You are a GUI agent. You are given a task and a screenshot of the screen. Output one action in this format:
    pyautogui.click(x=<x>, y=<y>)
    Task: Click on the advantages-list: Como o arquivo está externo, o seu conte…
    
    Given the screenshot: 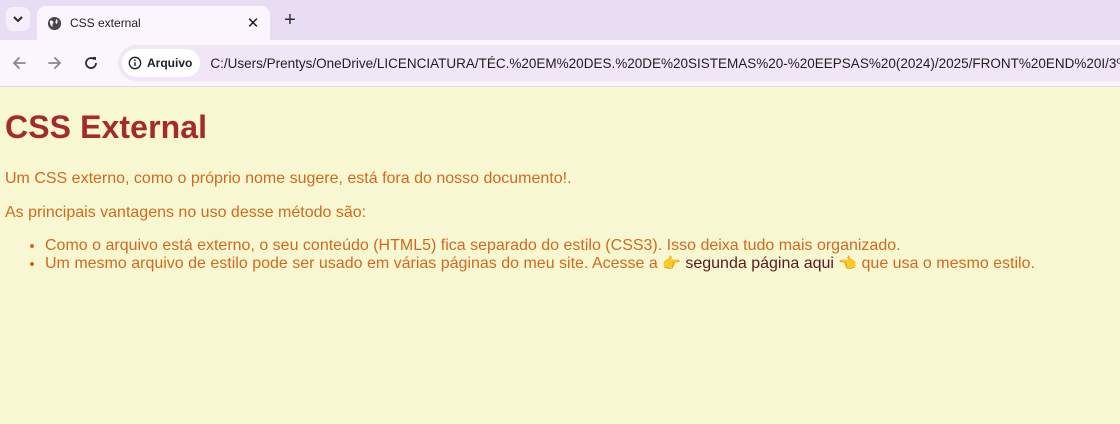 What is the action you would take?
    pyautogui.click(x=560, y=255)
    